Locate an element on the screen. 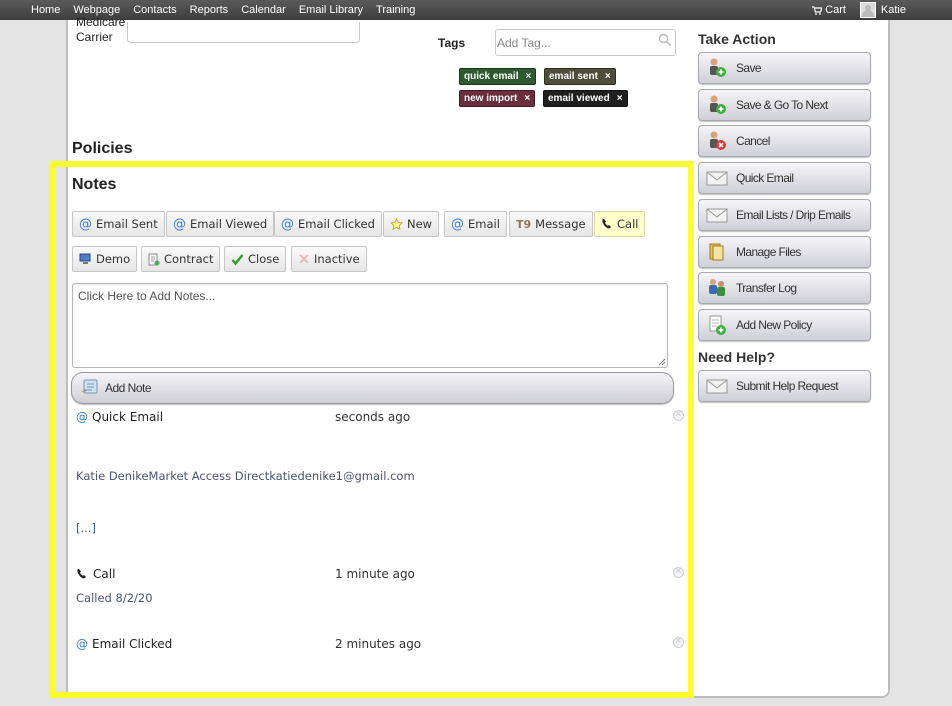 The width and height of the screenshot is (952, 706). nav-reports: Reports is located at coordinates (209, 10).